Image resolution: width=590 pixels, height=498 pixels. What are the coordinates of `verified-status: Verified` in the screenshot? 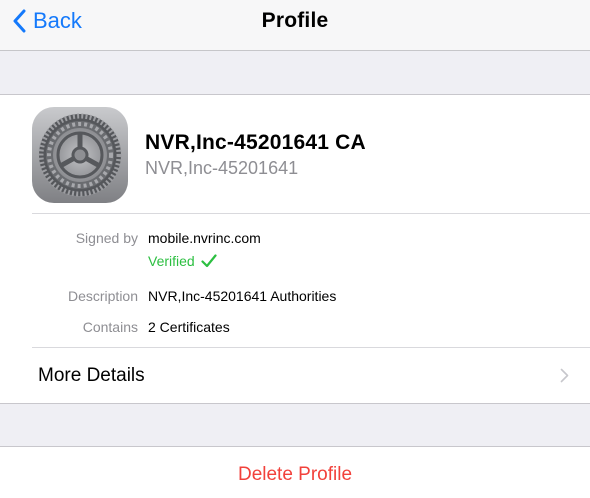 It's located at (182, 261).